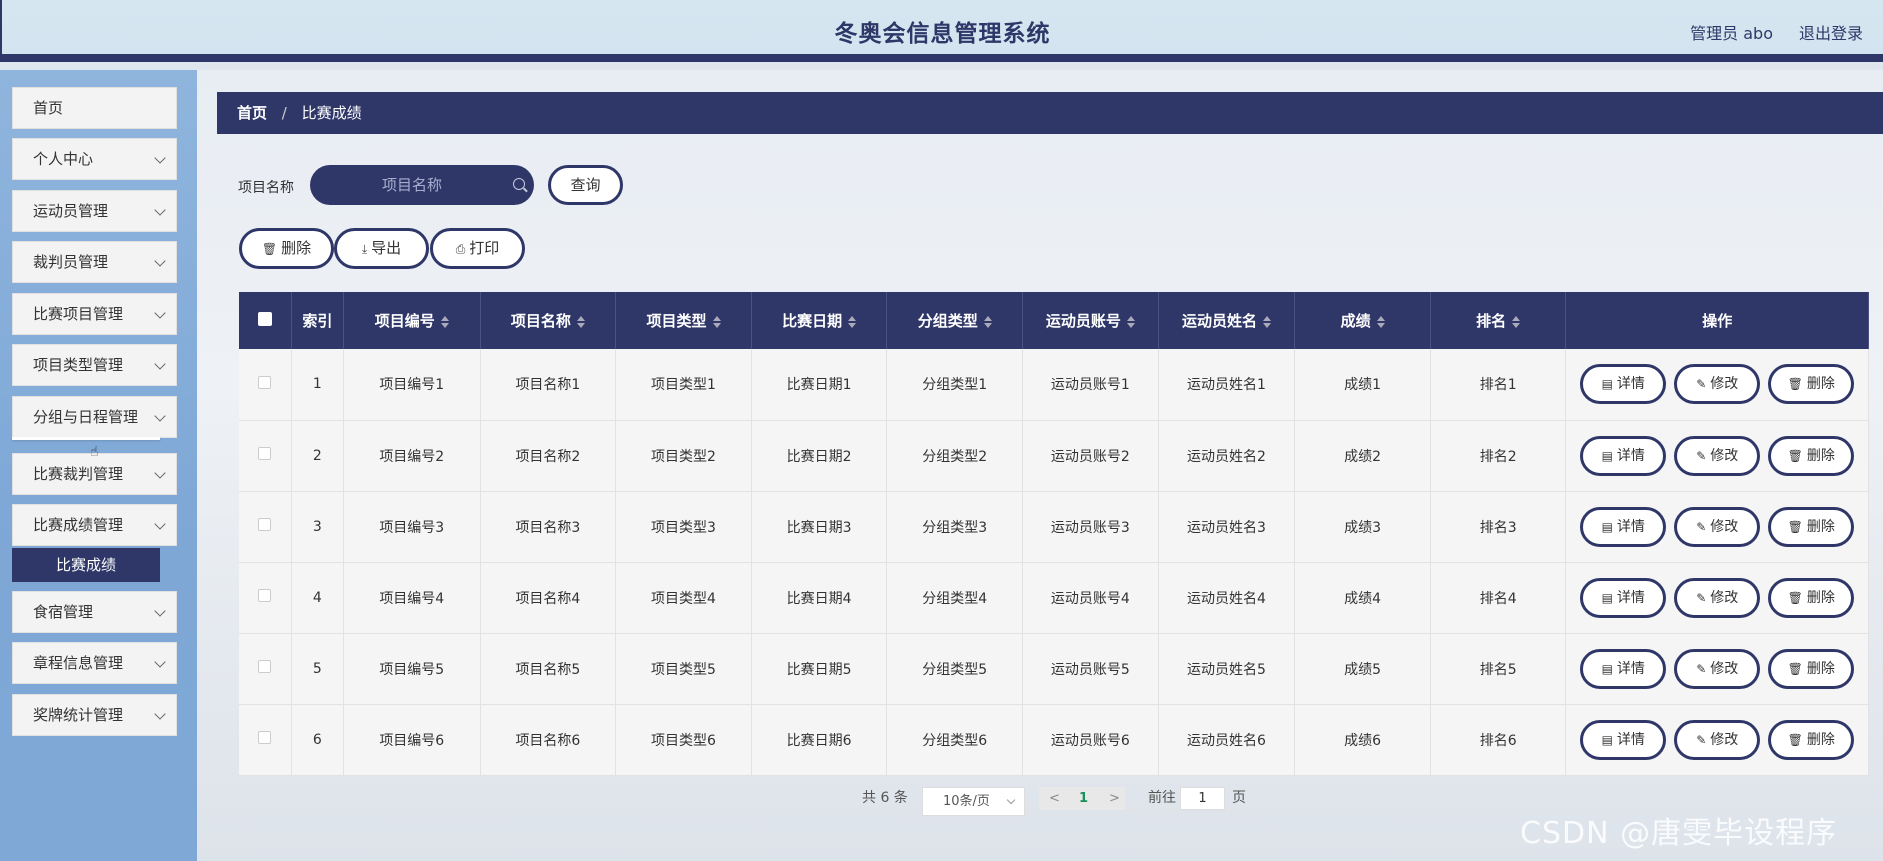  What do you see at coordinates (94, 663) in the screenshot?
I see `sidebar-item-charter-management: 章程信息管理` at bounding box center [94, 663].